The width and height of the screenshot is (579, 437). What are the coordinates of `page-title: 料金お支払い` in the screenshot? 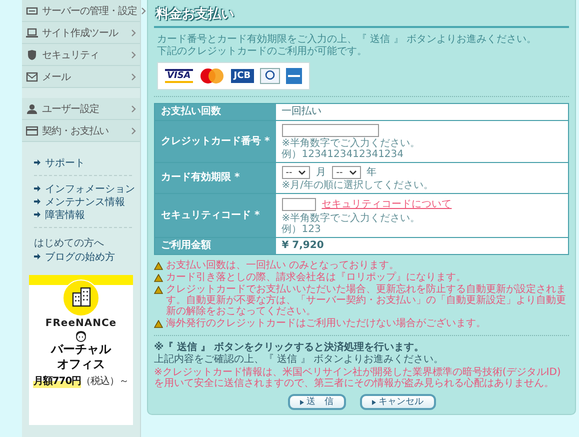 It's located at (194, 15).